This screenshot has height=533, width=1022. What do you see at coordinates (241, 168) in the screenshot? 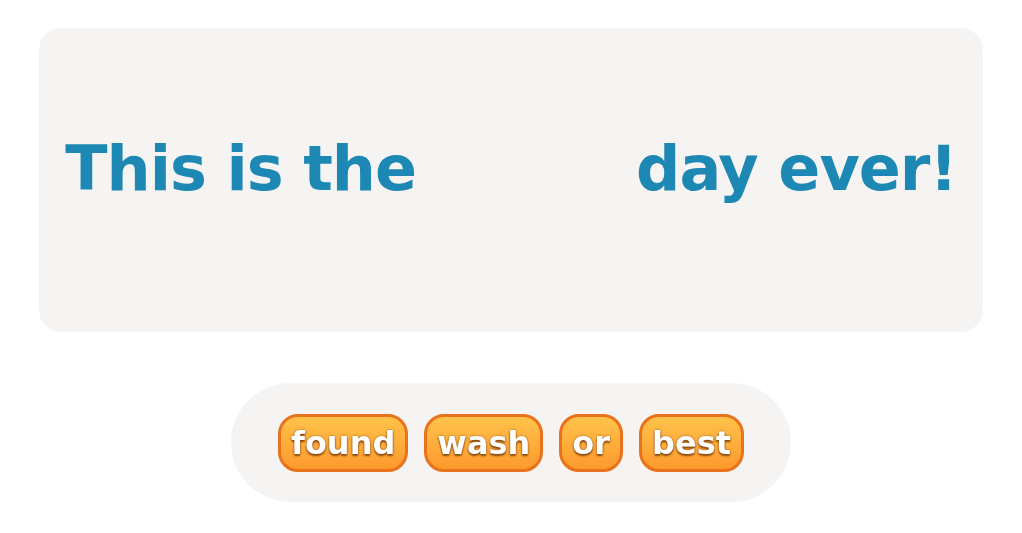
I see `sentence-start: This is the` at bounding box center [241, 168].